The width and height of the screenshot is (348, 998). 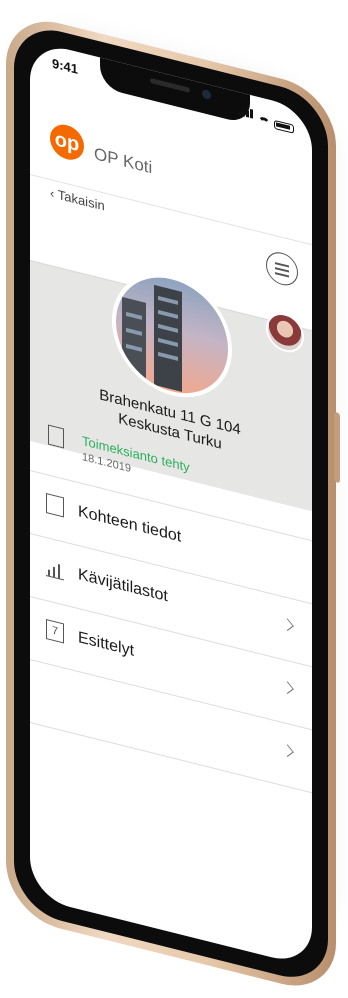 What do you see at coordinates (282, 268) in the screenshot?
I see `menu-button` at bounding box center [282, 268].